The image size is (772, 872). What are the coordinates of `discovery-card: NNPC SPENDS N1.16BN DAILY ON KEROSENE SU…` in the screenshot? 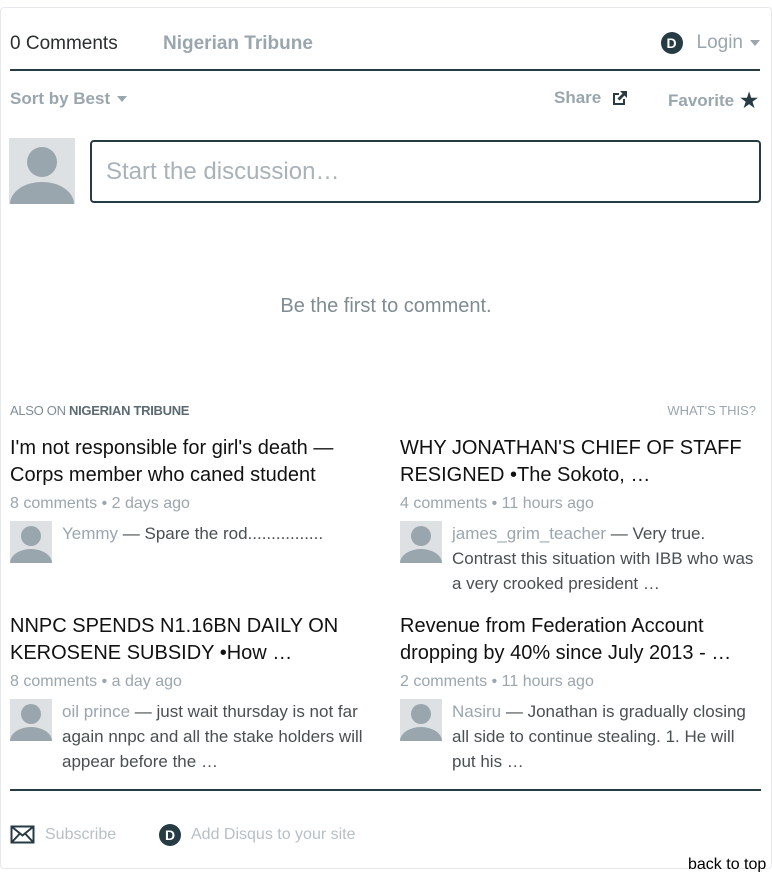 It's located at (190, 693).